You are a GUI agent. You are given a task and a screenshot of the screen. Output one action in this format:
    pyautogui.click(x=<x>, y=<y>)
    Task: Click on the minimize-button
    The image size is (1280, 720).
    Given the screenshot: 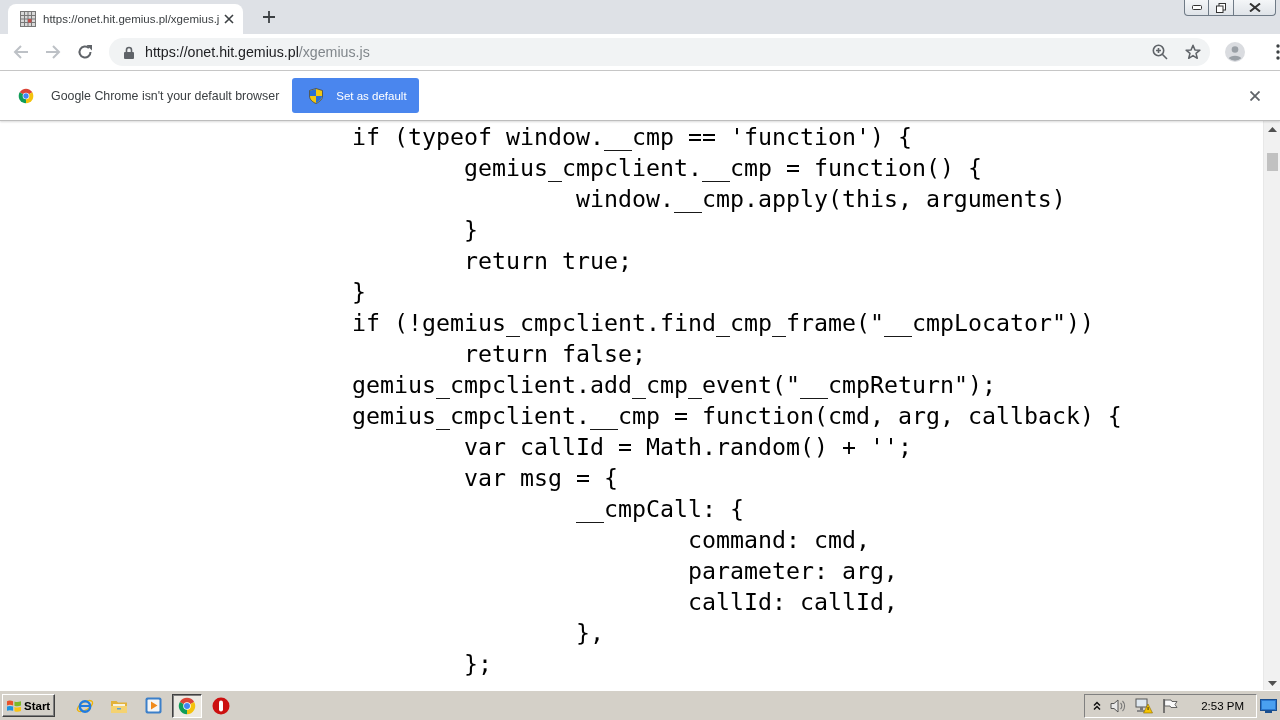 What is the action you would take?
    pyautogui.click(x=1196, y=8)
    